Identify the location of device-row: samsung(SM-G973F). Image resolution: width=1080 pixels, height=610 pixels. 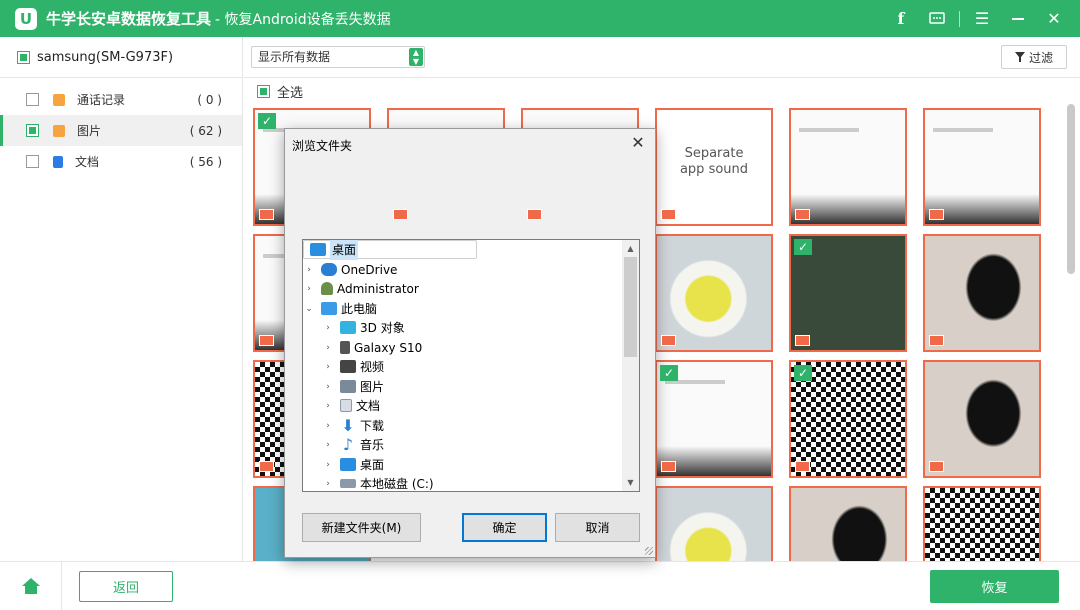
(121, 57).